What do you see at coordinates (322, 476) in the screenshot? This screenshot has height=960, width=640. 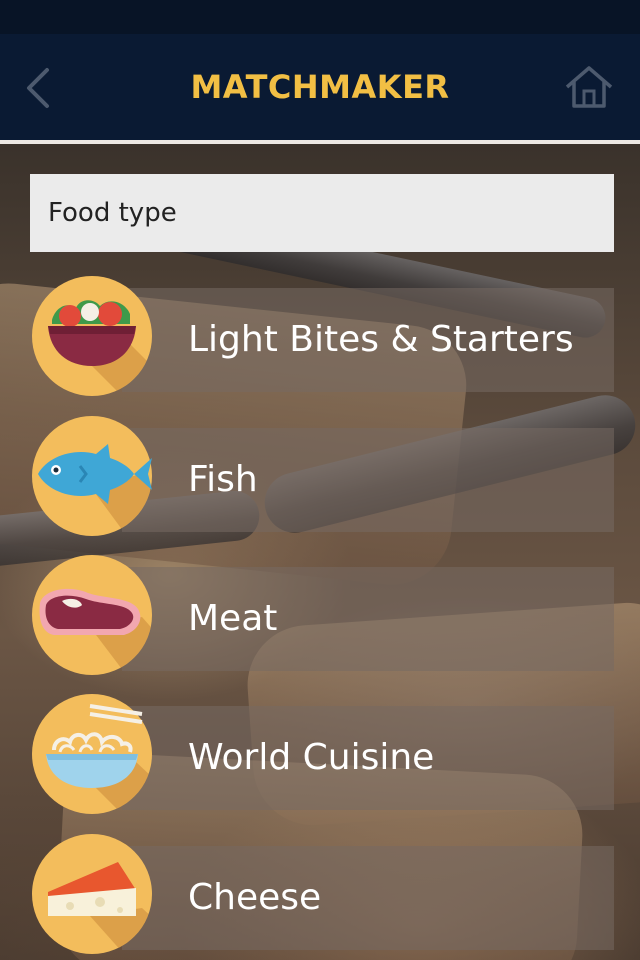 I see `food-type-item-fish: Fish` at bounding box center [322, 476].